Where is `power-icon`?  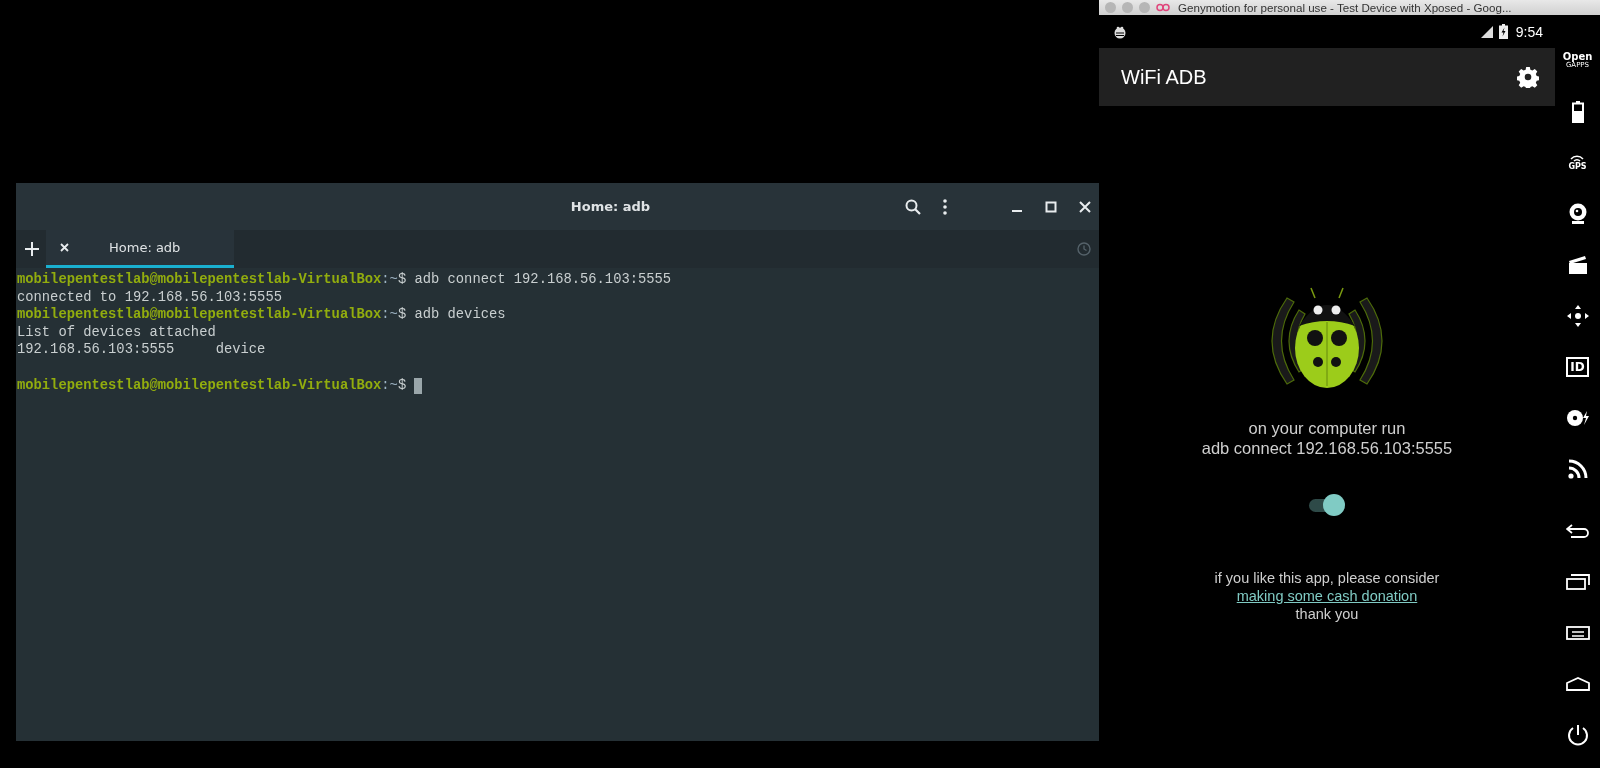
power-icon is located at coordinates (1577, 734).